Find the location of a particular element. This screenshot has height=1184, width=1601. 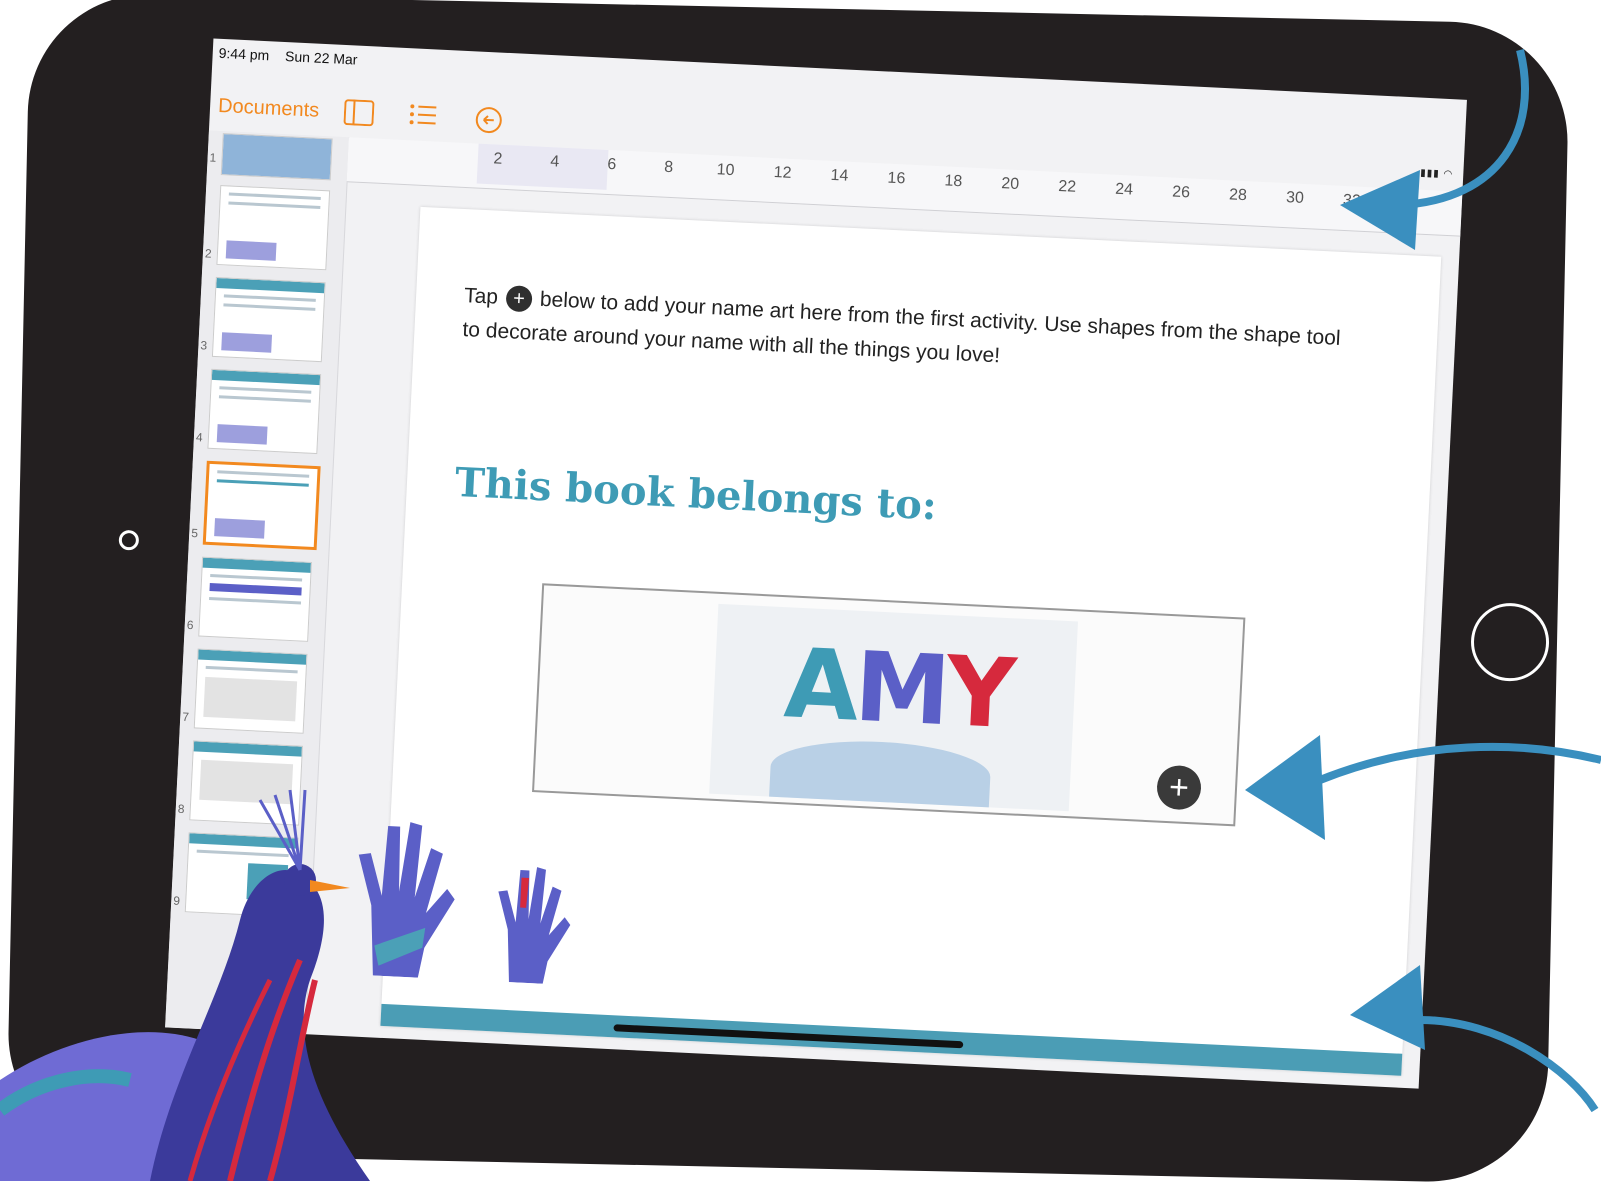

add-media-button: + is located at coordinates (1179, 787).